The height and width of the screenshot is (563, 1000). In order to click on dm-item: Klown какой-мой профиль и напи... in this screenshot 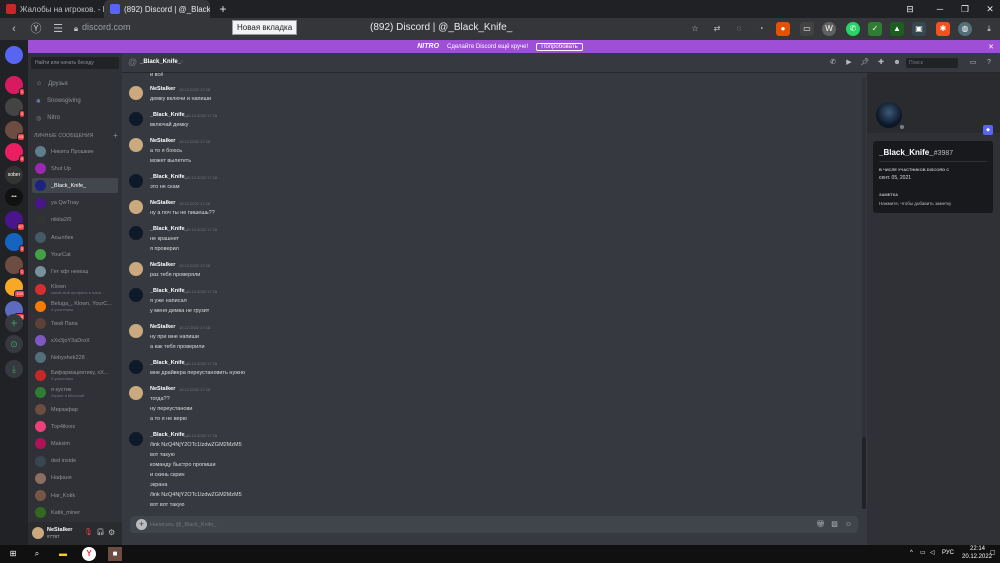, I will do `click(75, 289)`.